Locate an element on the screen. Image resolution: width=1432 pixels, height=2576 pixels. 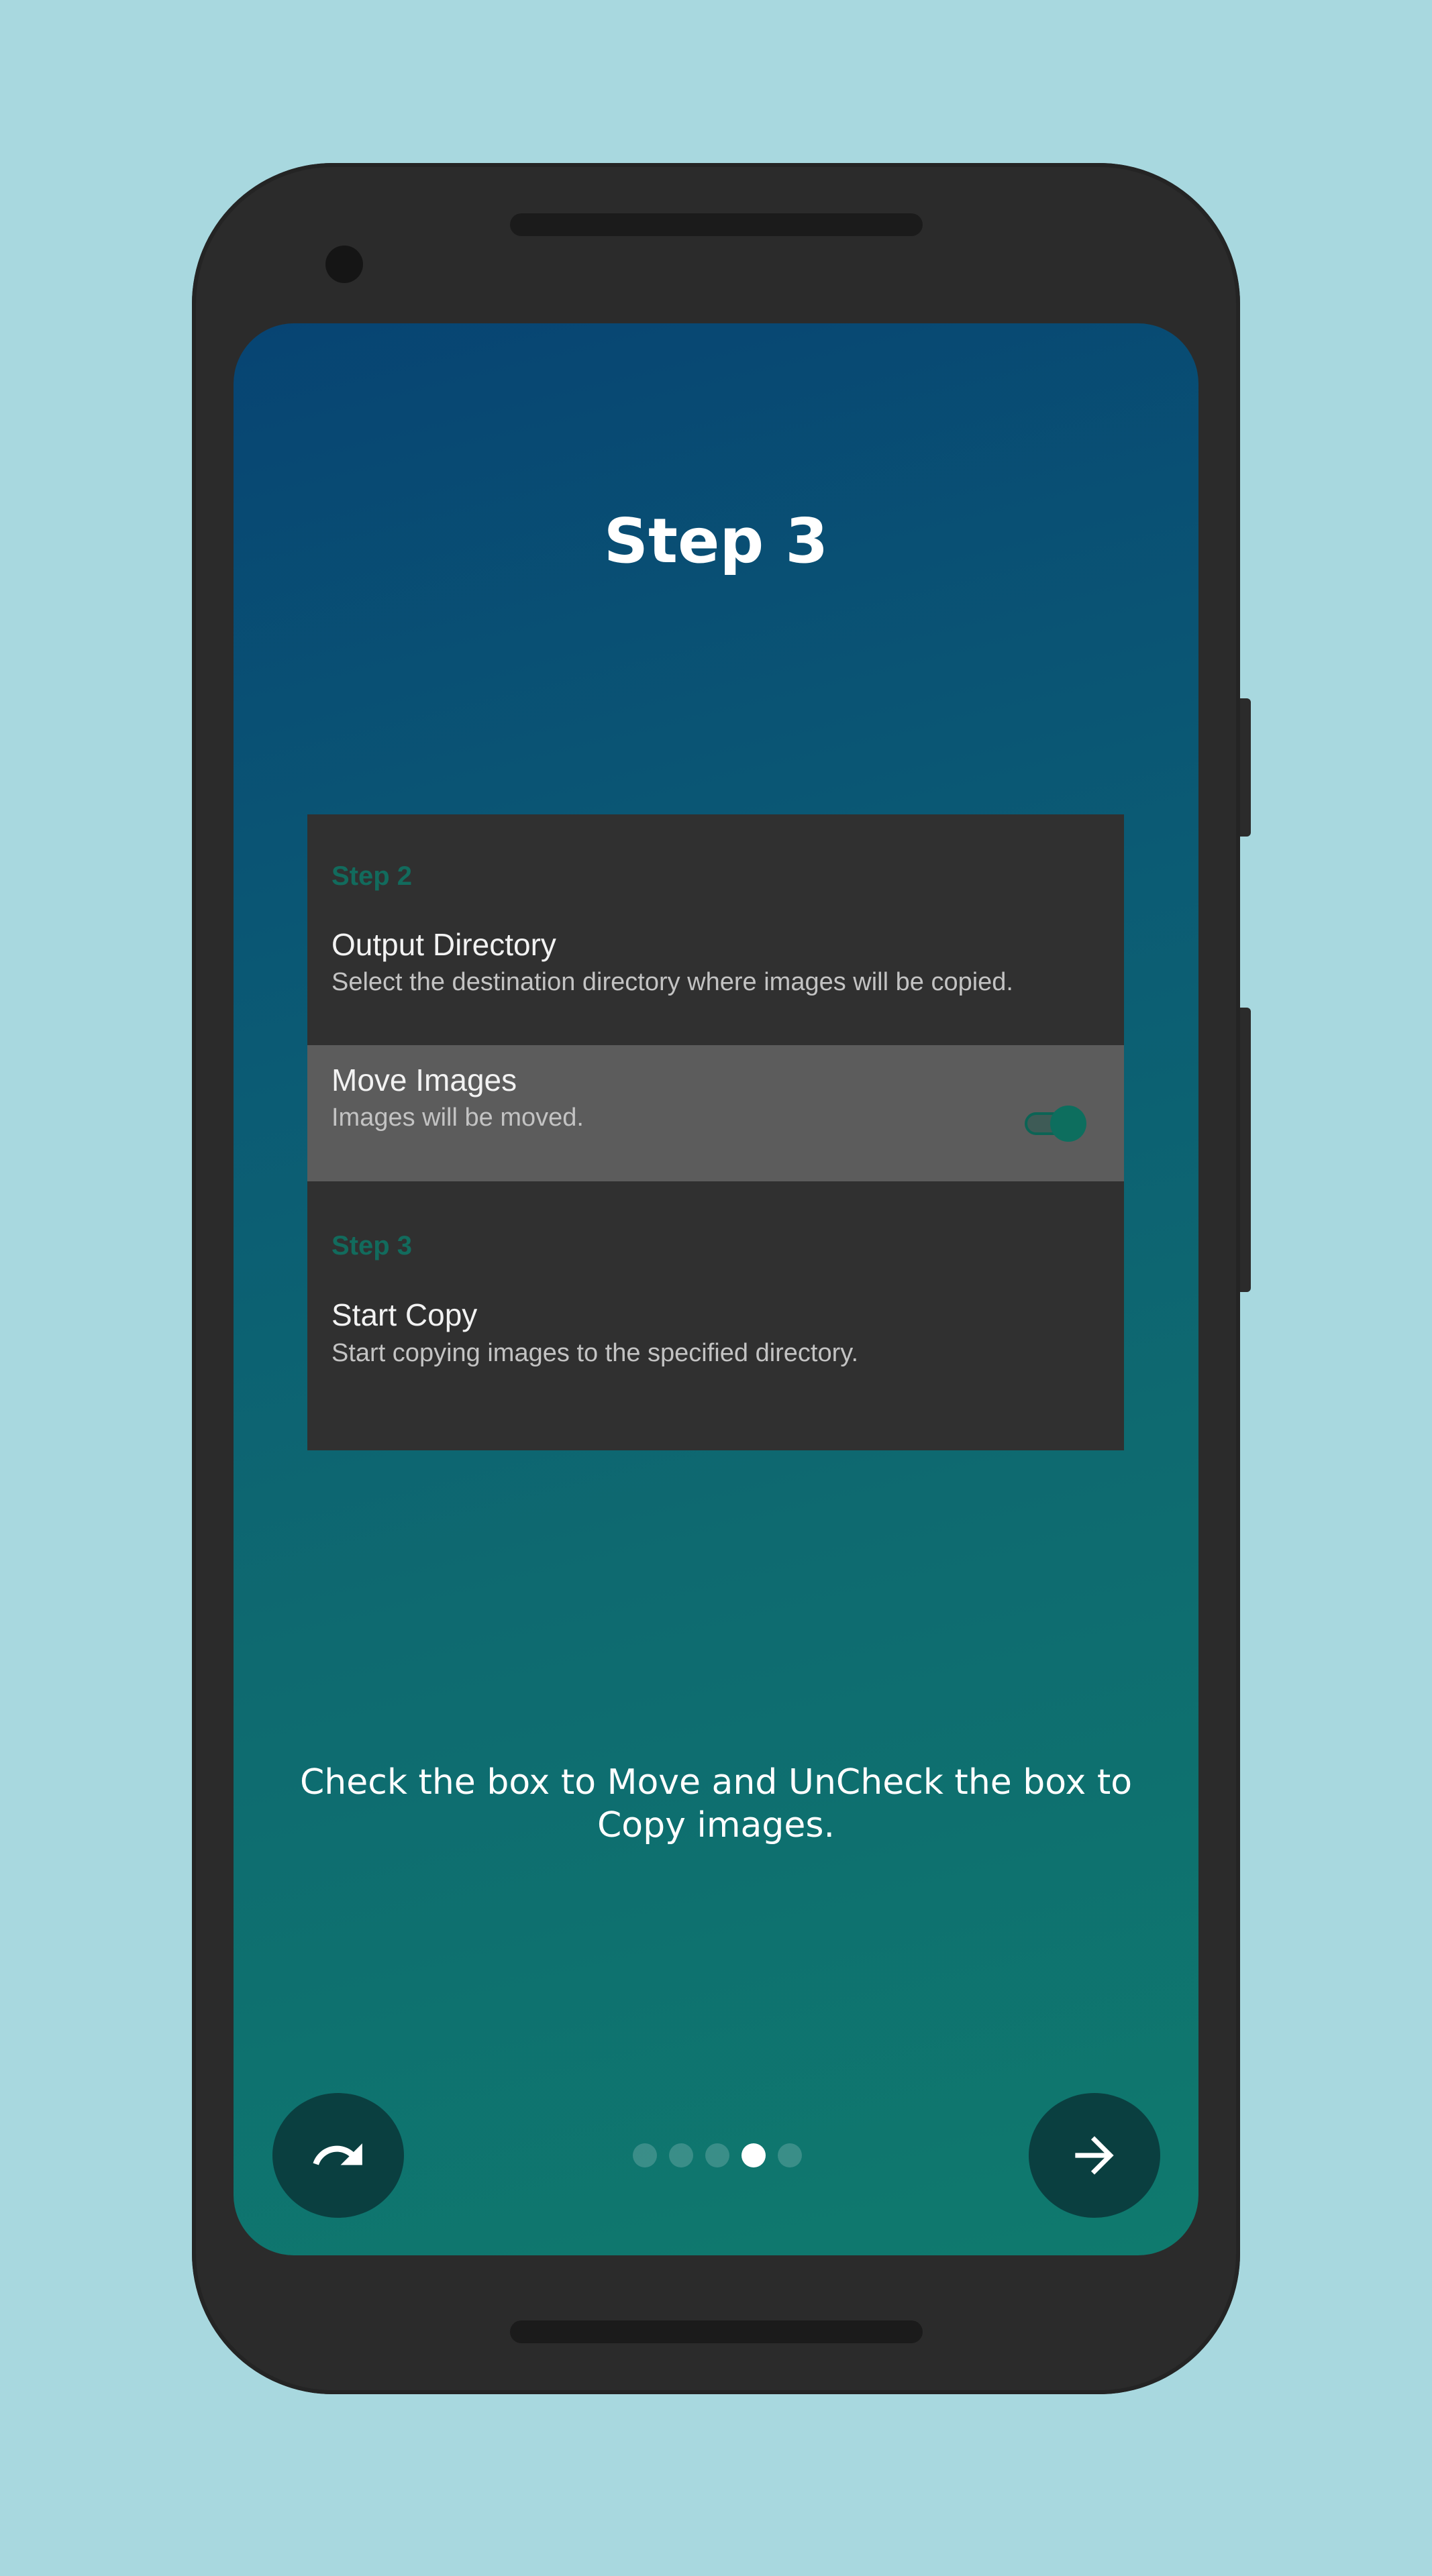
preview-output-directory-title: Output Directory is located at coordinates (443, 944).